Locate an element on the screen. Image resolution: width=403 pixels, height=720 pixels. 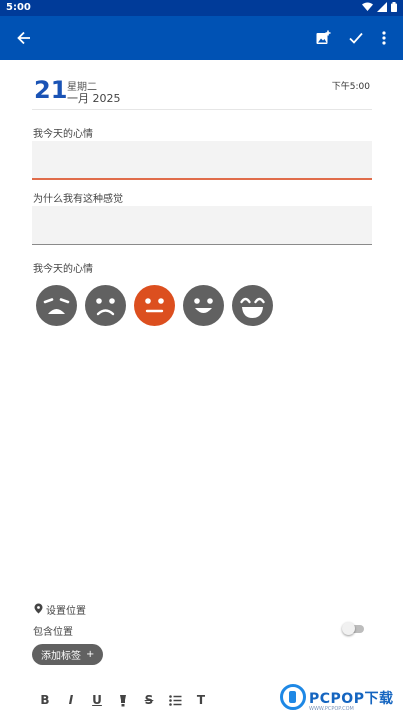
include-location-toggle is located at coordinates (353, 628).